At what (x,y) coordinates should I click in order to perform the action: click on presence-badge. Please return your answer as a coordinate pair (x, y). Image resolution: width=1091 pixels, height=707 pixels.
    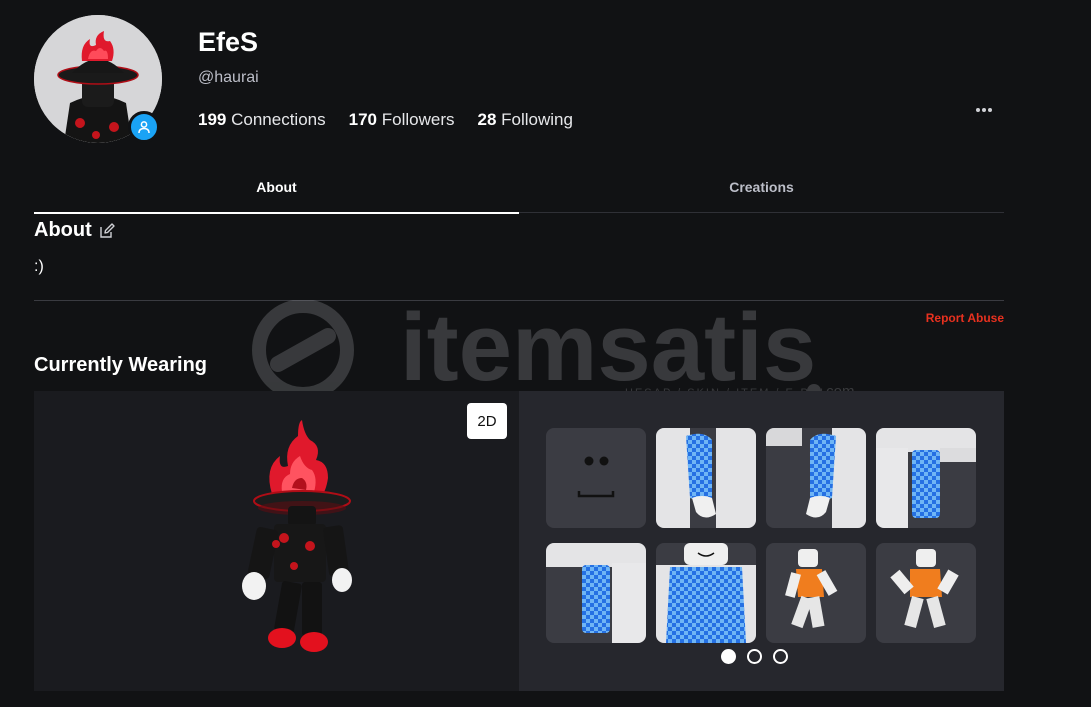
    Looking at the image, I should click on (144, 127).